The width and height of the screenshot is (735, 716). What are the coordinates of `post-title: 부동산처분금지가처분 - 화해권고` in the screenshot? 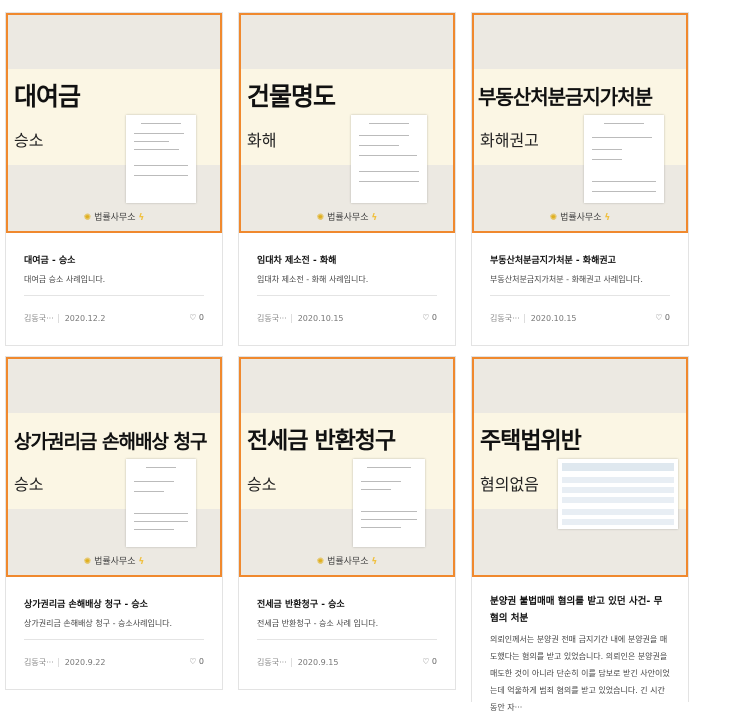 It's located at (580, 259).